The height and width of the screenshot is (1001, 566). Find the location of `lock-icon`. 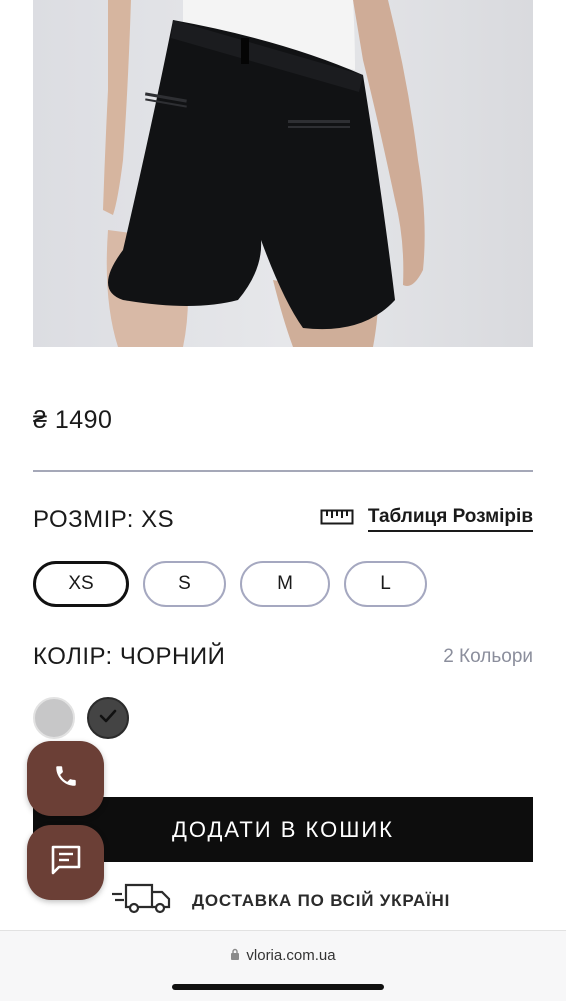

lock-icon is located at coordinates (235, 955).